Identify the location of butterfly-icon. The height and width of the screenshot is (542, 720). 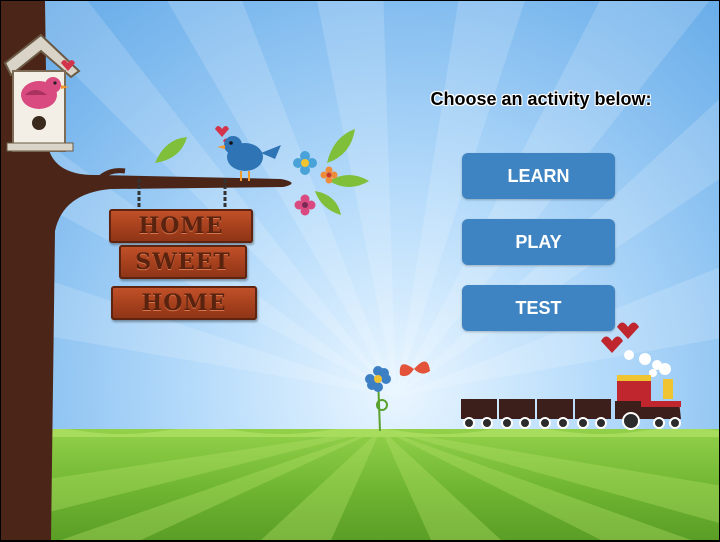
(414, 369).